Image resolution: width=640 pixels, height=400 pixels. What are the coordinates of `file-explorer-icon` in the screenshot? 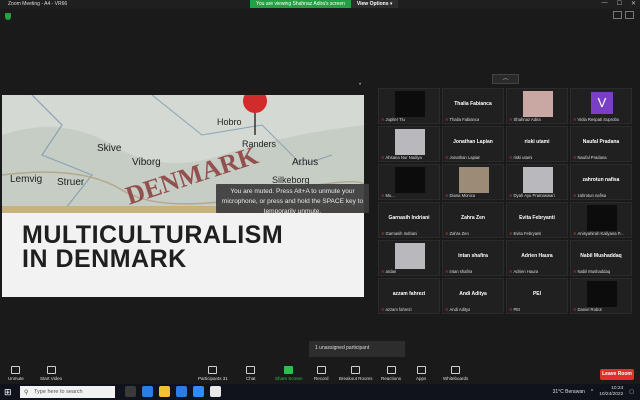 It's located at (164, 391).